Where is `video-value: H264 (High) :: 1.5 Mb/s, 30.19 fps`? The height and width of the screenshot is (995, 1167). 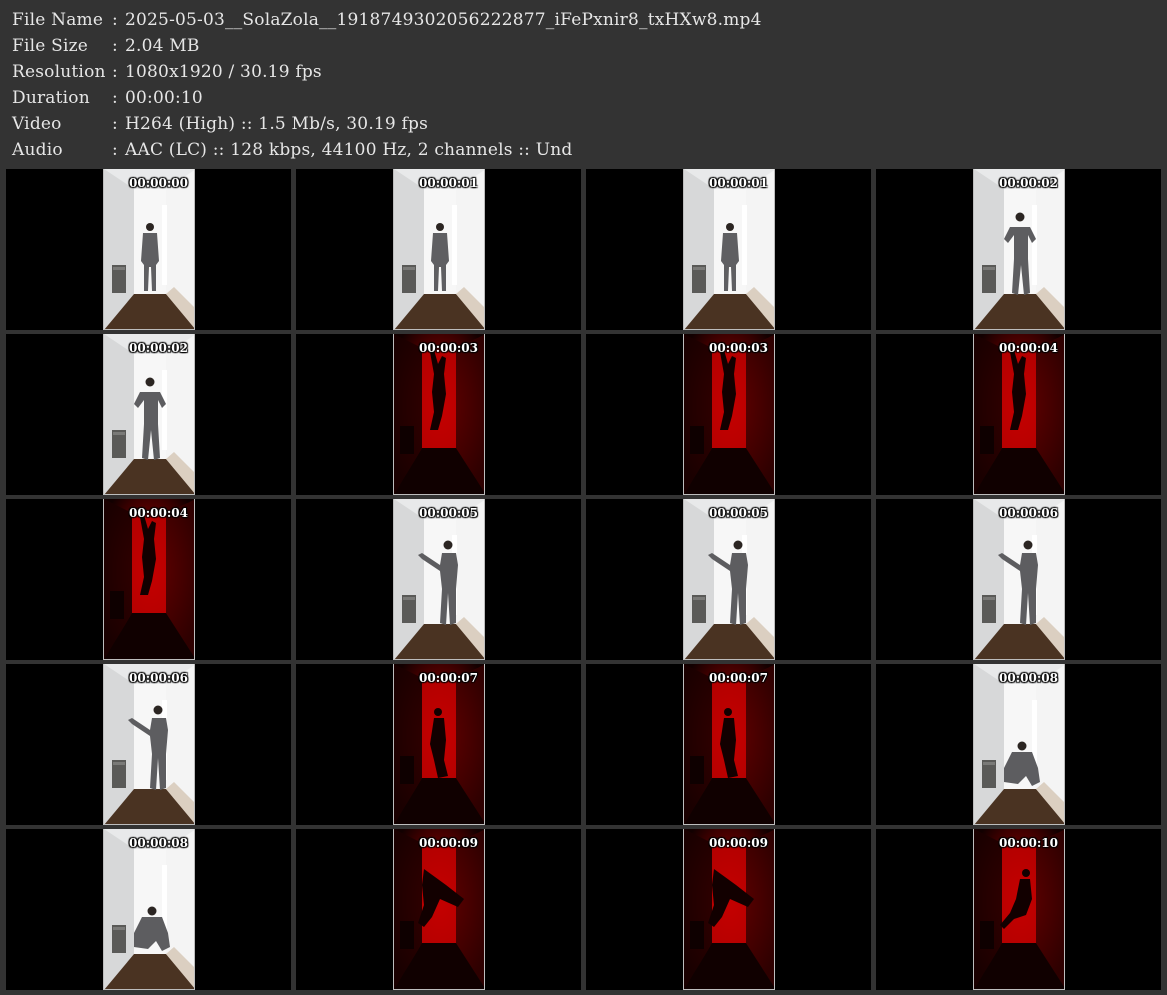 video-value: H264 (High) :: 1.5 Mb/s, 30.19 fps is located at coordinates (277, 124).